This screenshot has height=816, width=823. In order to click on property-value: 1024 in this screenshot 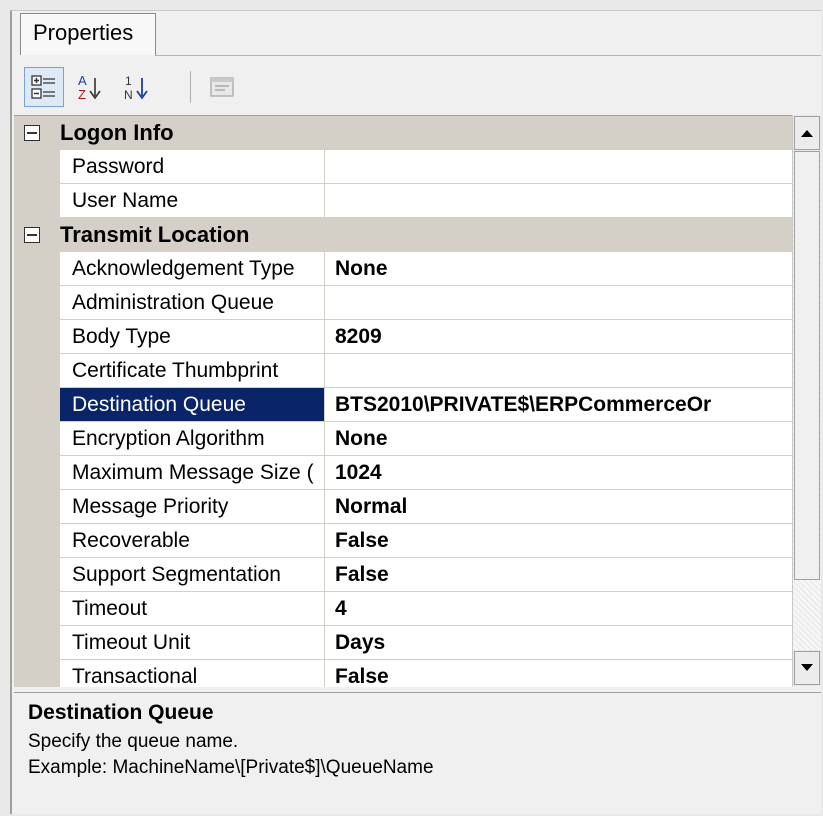, I will do `click(558, 473)`.